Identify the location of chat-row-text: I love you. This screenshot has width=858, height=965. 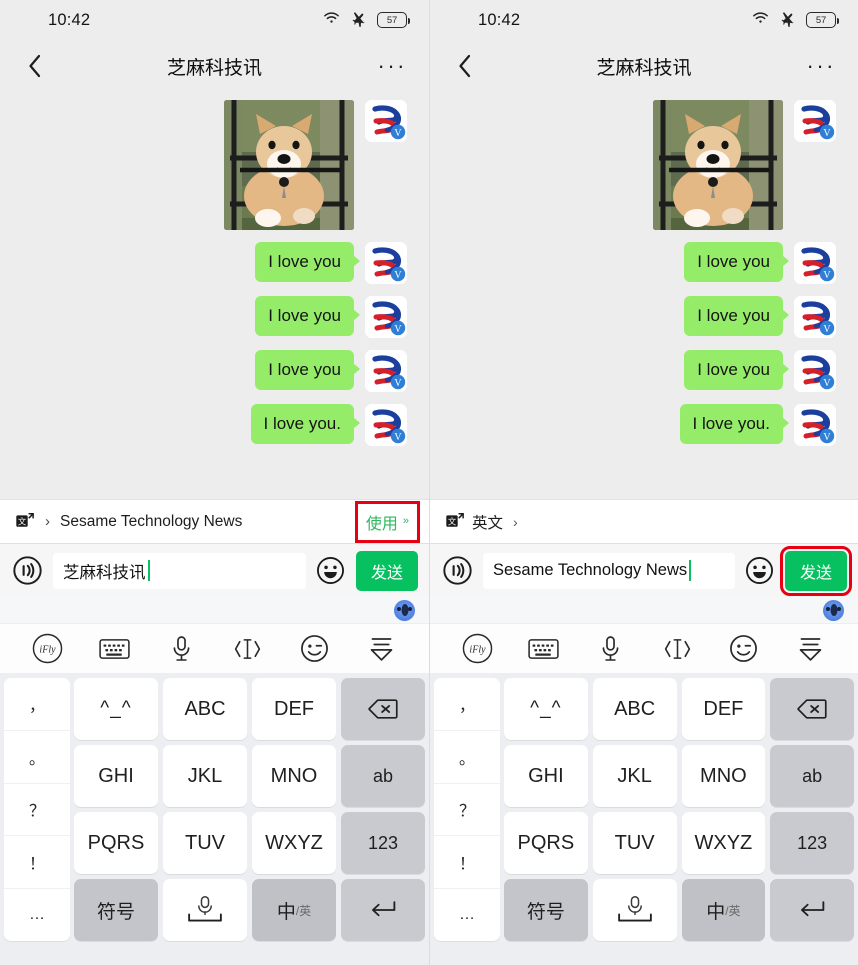
(331, 317).